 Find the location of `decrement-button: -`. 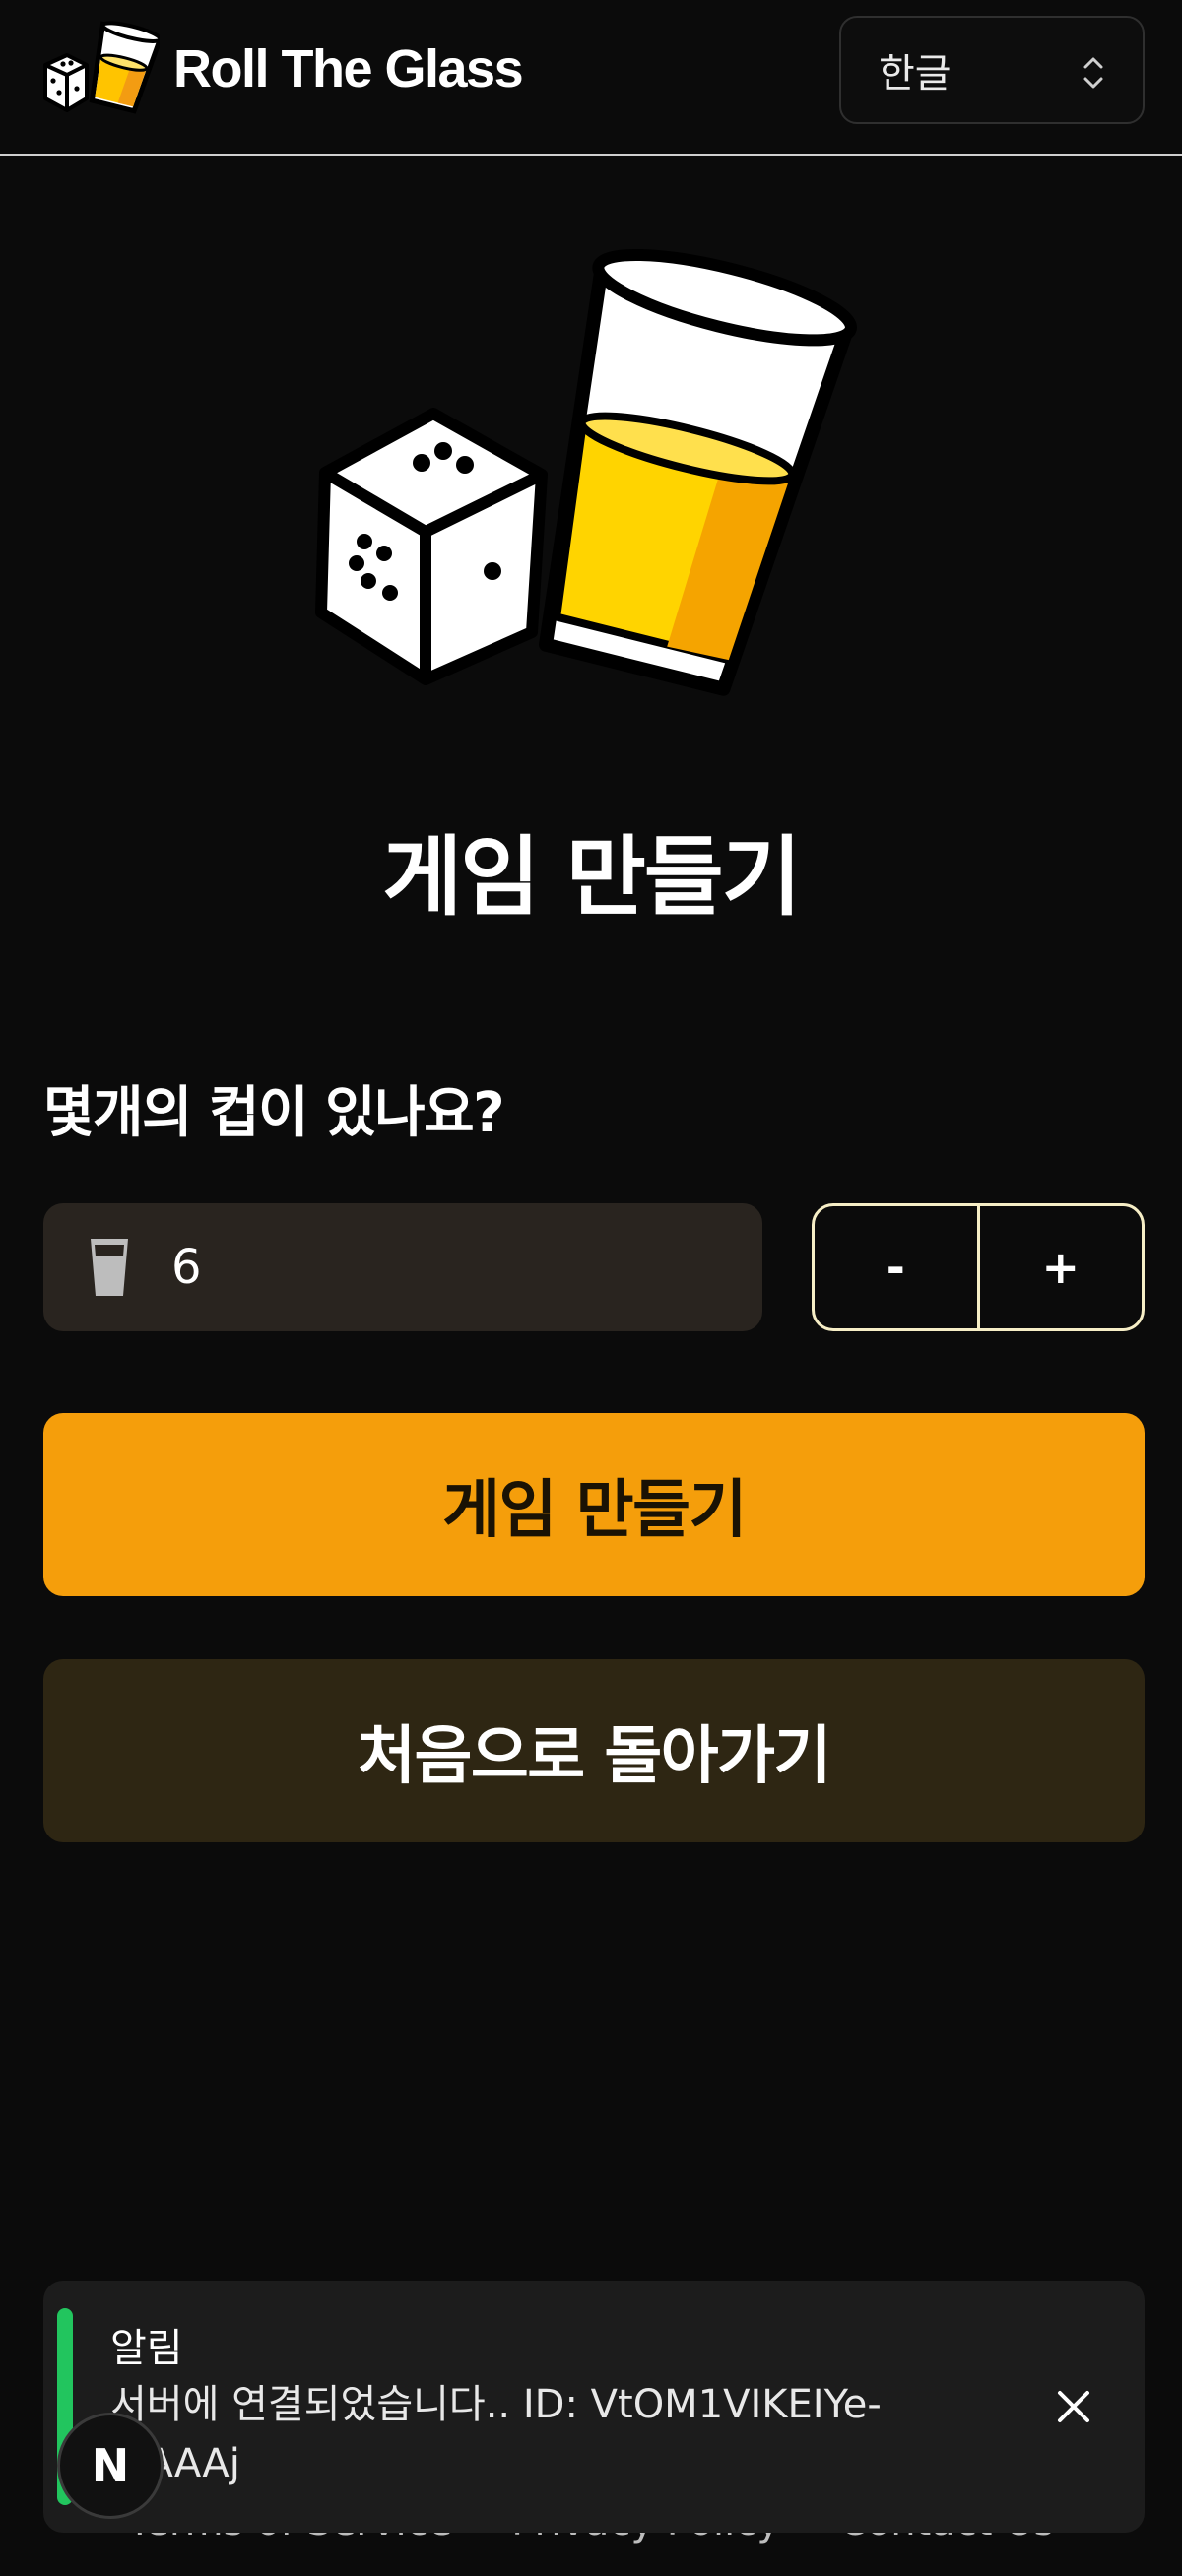

decrement-button: - is located at coordinates (896, 1267).